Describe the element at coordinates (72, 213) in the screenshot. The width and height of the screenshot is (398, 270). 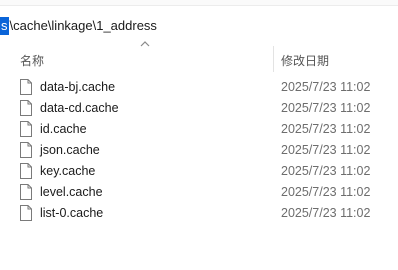
I see `file-name: list-0.cache` at that location.